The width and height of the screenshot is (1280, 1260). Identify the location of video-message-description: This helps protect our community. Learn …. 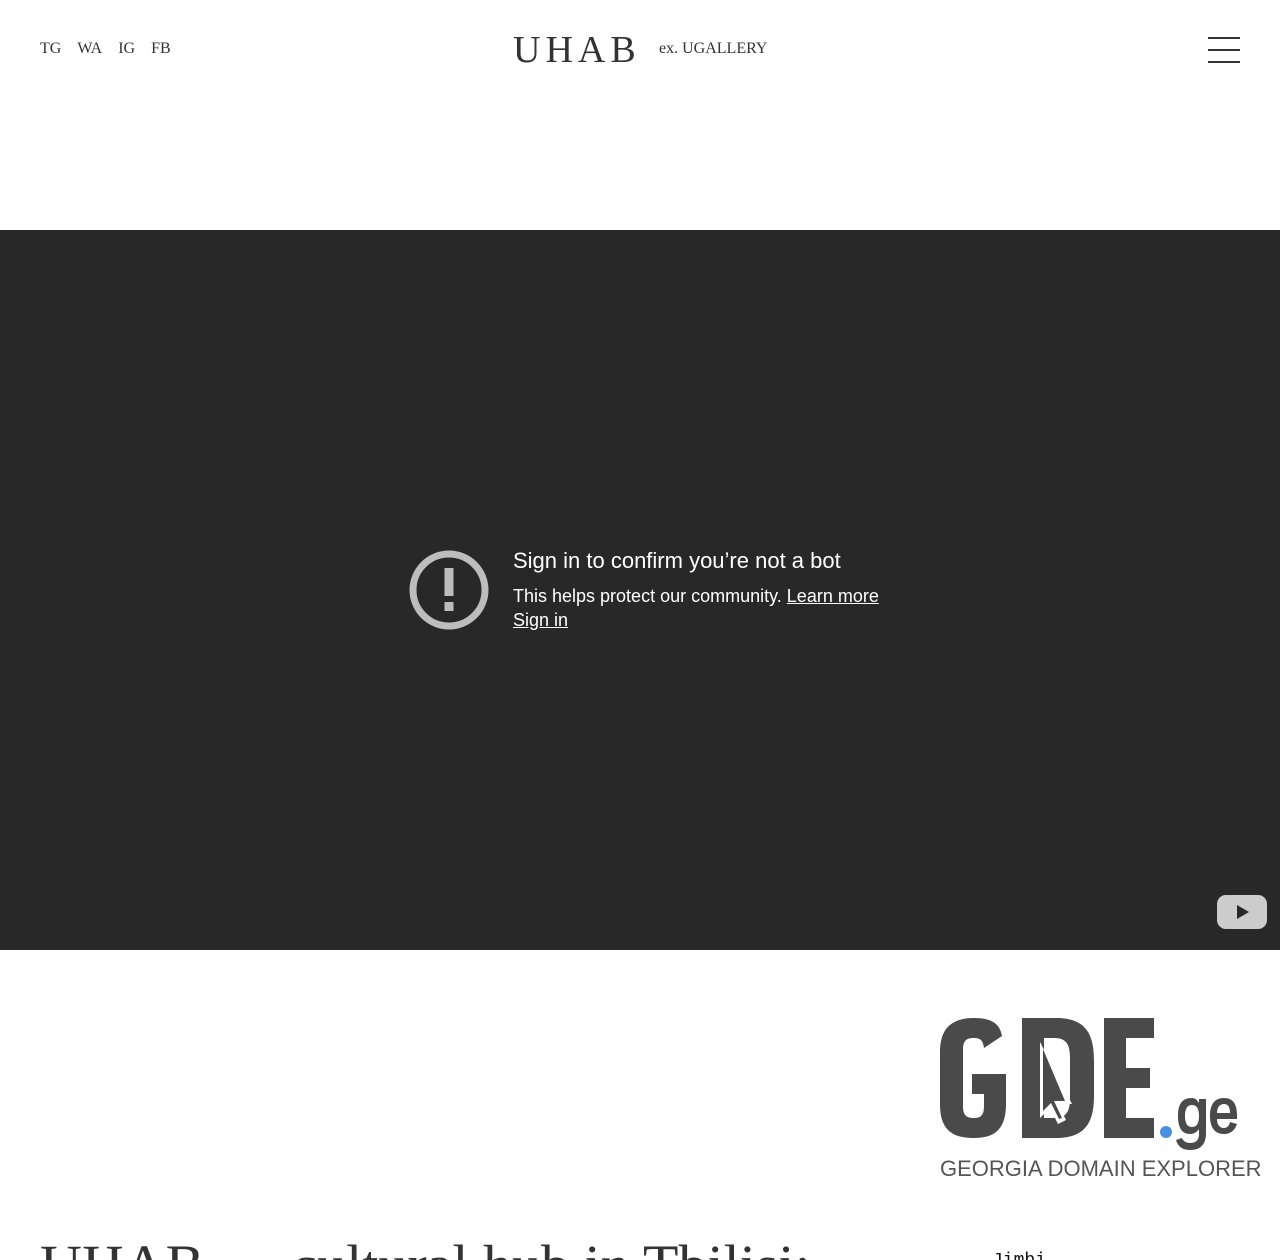
(696, 608).